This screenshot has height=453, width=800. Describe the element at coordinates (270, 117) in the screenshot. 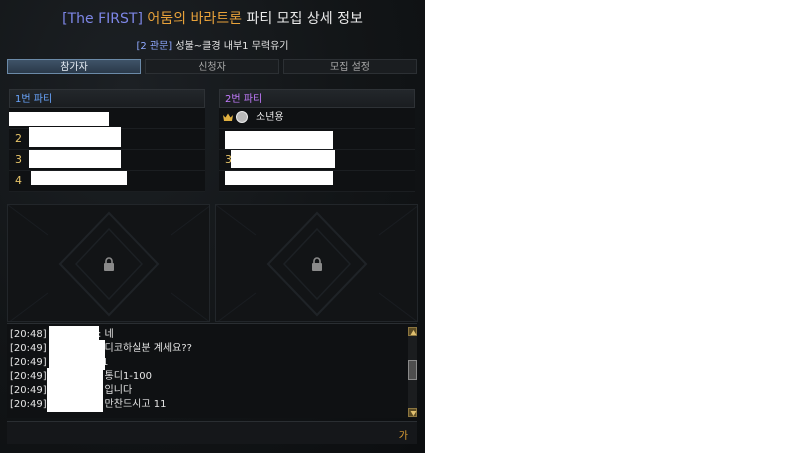

I see `leader-name: 소년용` at that location.